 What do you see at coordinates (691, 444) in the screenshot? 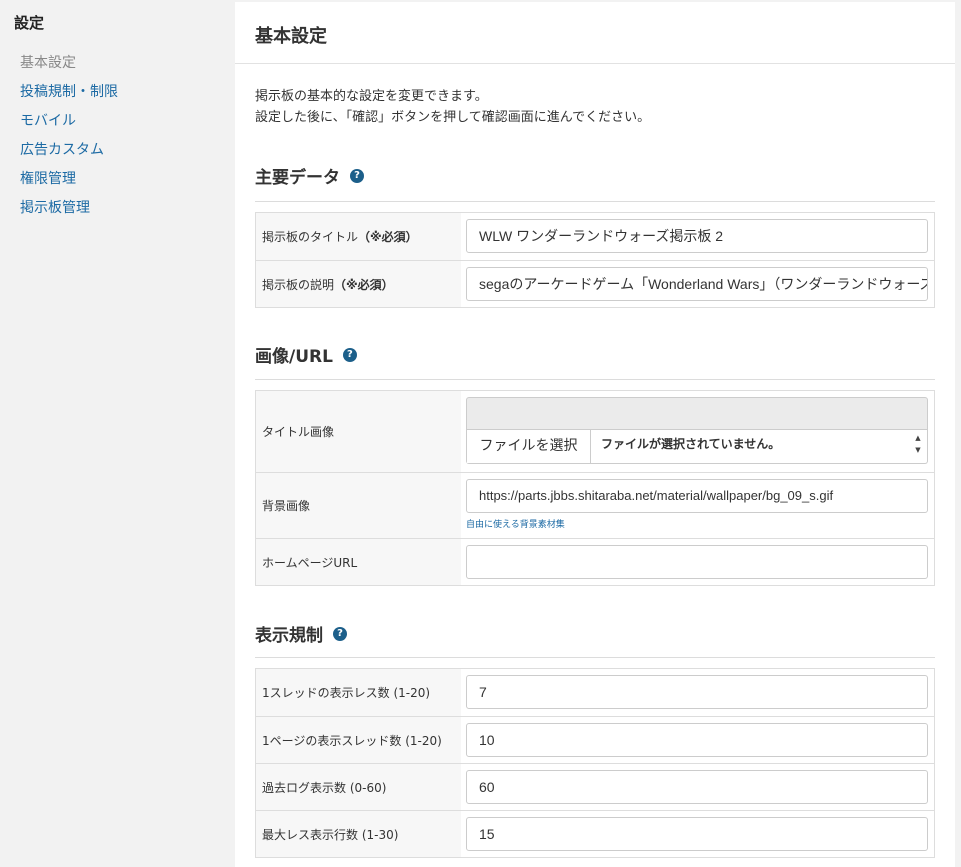
I see `file-status-text: ファイルが選択されていません。` at bounding box center [691, 444].